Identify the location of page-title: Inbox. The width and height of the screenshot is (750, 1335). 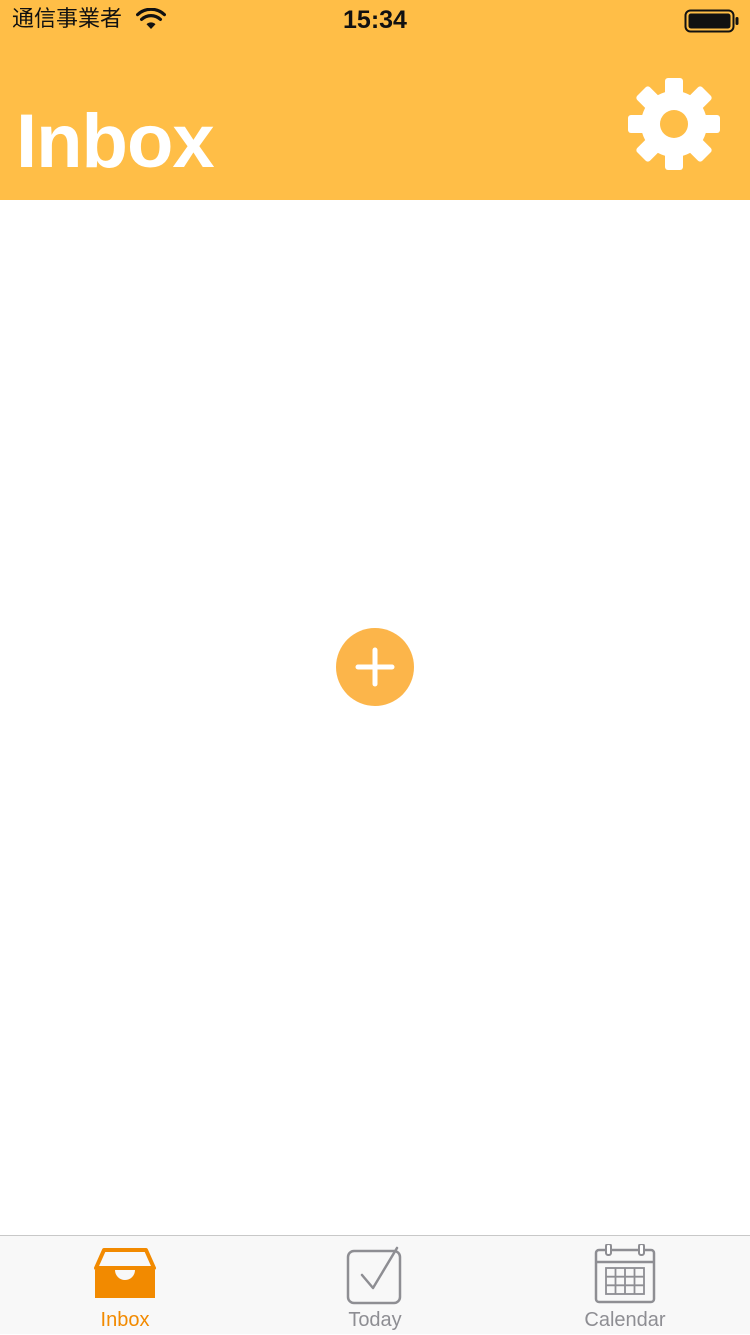
(115, 141).